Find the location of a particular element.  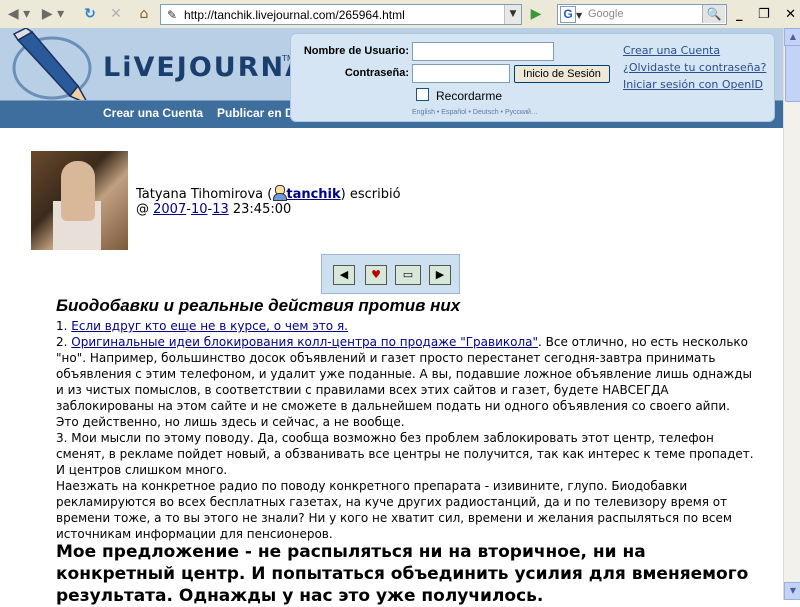

password-input is located at coordinates (461, 73).